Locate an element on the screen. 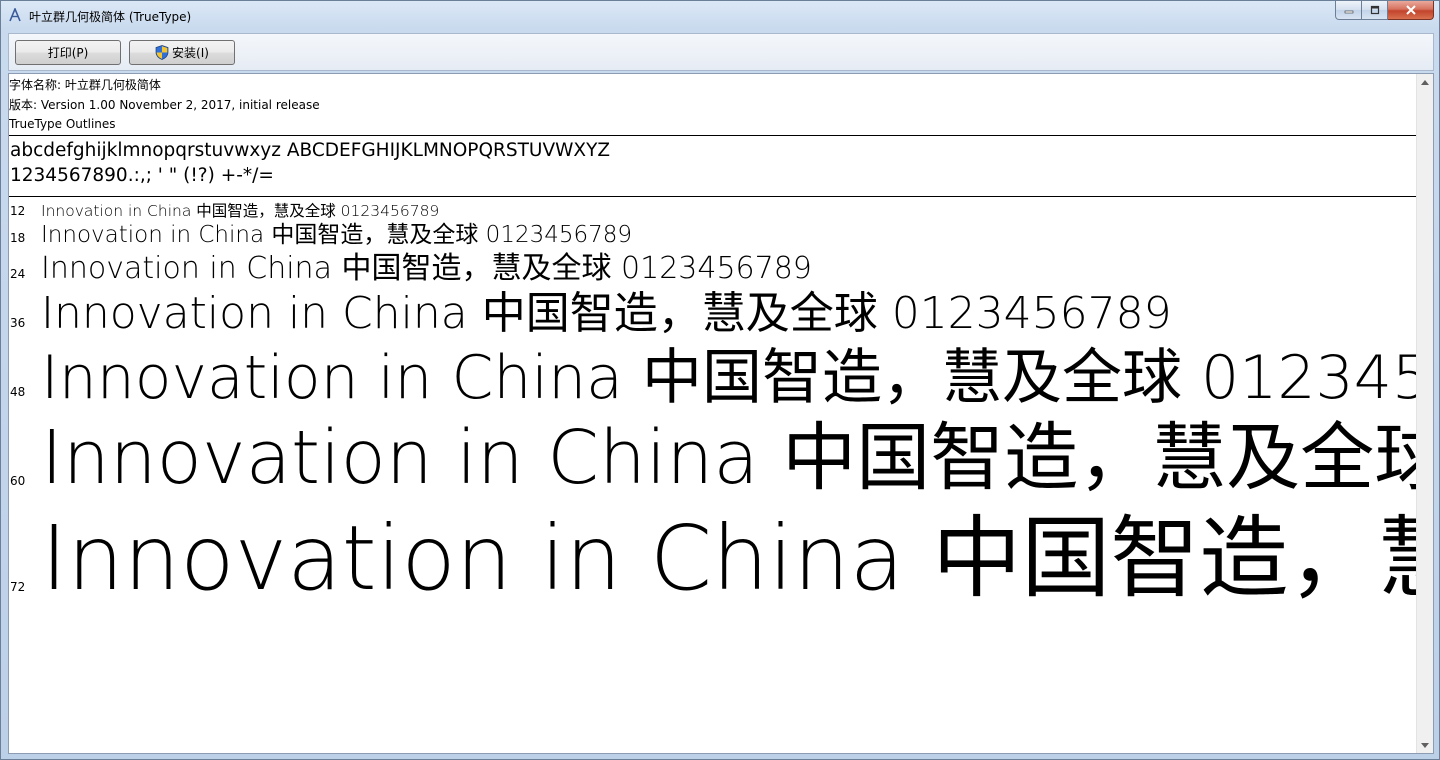 The width and height of the screenshot is (1440, 760). maximize-icon is located at coordinates (1374, 10).